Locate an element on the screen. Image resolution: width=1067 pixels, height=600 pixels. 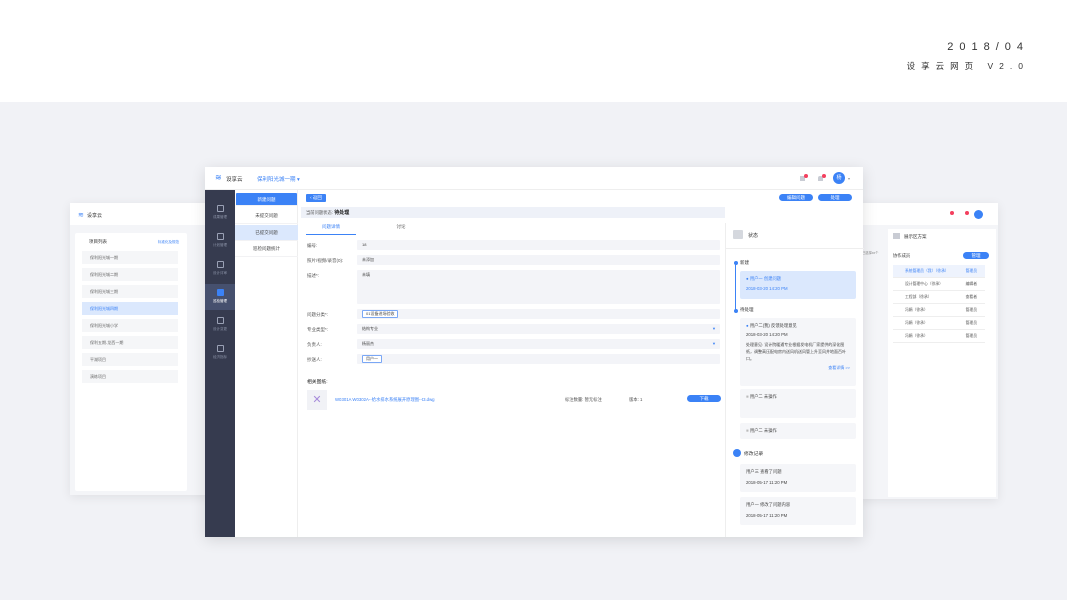
field-label: 负责人: is located at coordinates (314, 344).